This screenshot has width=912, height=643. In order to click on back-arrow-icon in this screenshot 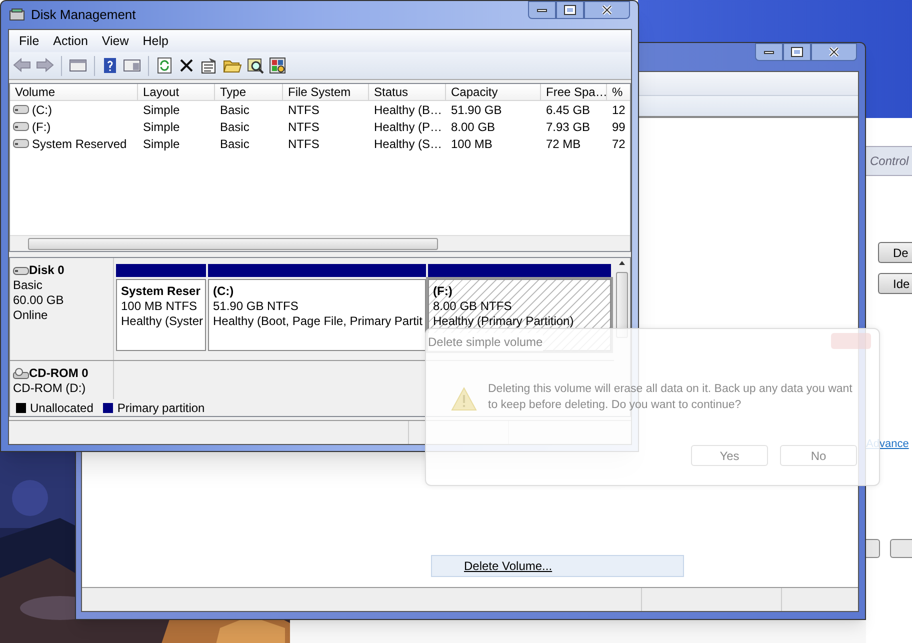, I will do `click(22, 65)`.